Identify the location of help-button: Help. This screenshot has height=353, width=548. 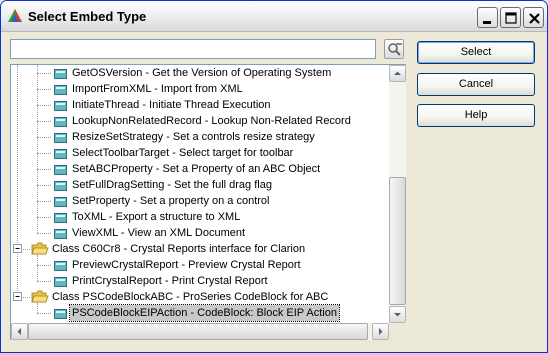
(476, 115).